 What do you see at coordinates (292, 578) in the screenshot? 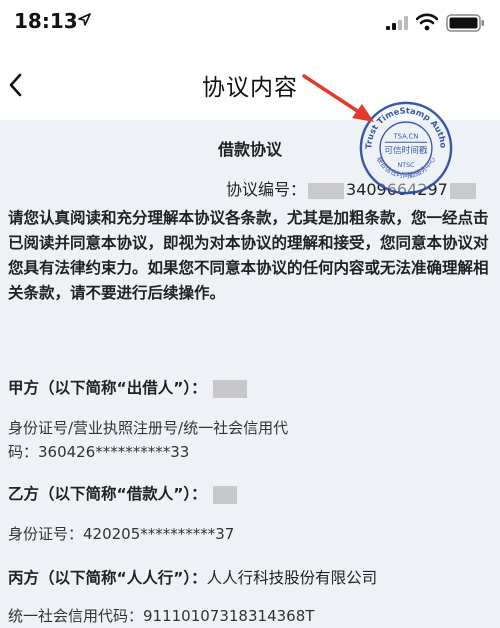
I see `party-c-name: 人人行科技股份有限公司` at bounding box center [292, 578].